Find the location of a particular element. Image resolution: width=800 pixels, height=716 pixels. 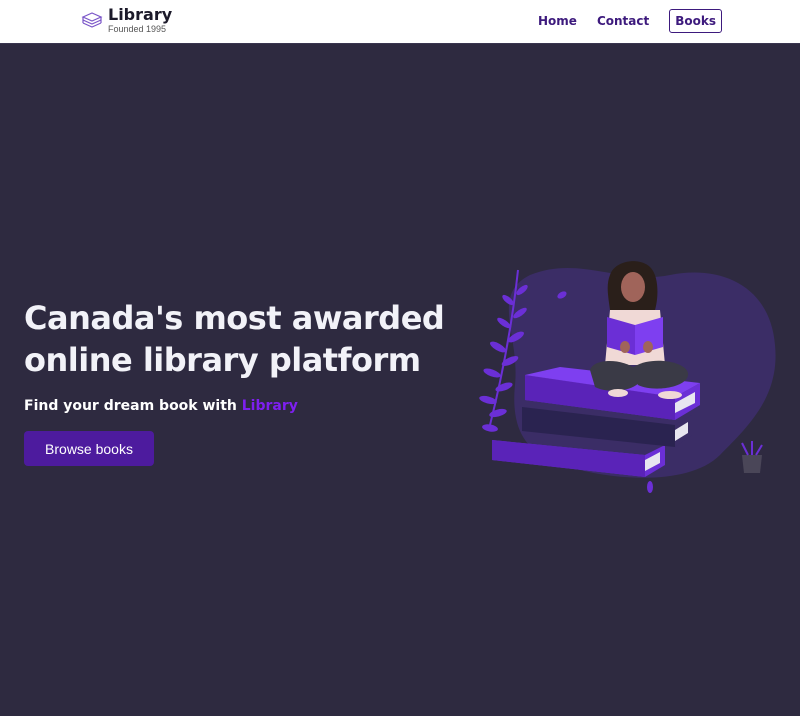

books-stack-icon is located at coordinates (92, 20).